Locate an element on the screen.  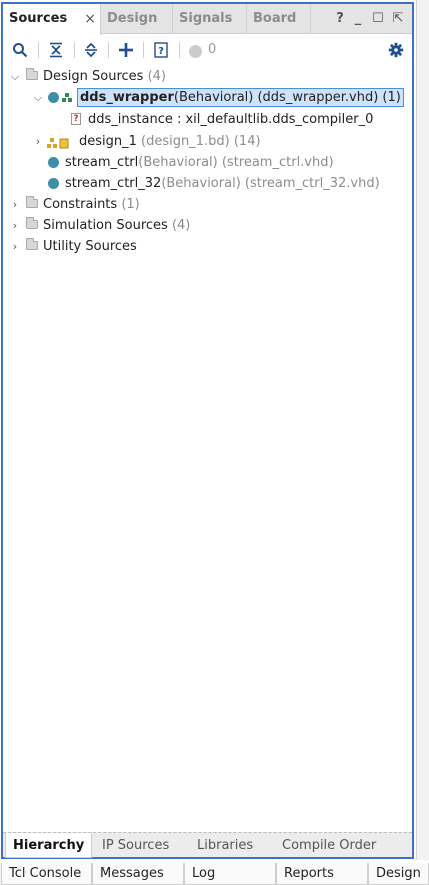
tree-node-label: design_1 (design_1.bd) (14) is located at coordinates (170, 141).